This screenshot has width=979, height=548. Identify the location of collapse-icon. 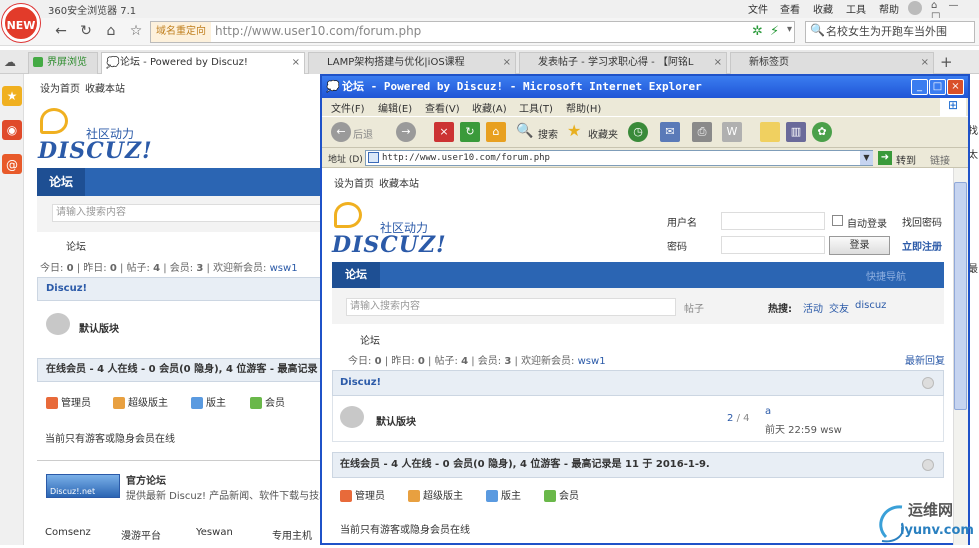
(928, 383).